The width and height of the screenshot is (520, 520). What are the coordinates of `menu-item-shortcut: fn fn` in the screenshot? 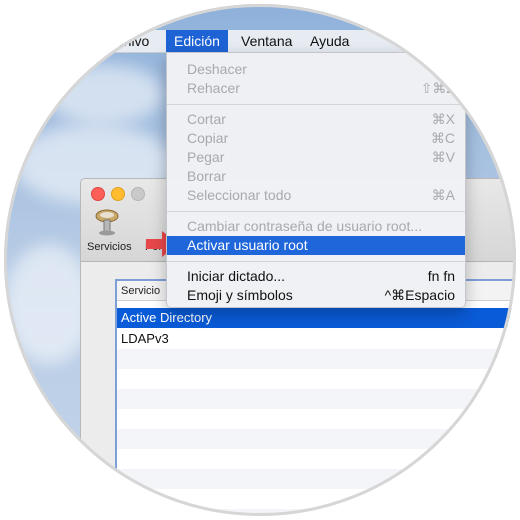 It's located at (441, 276).